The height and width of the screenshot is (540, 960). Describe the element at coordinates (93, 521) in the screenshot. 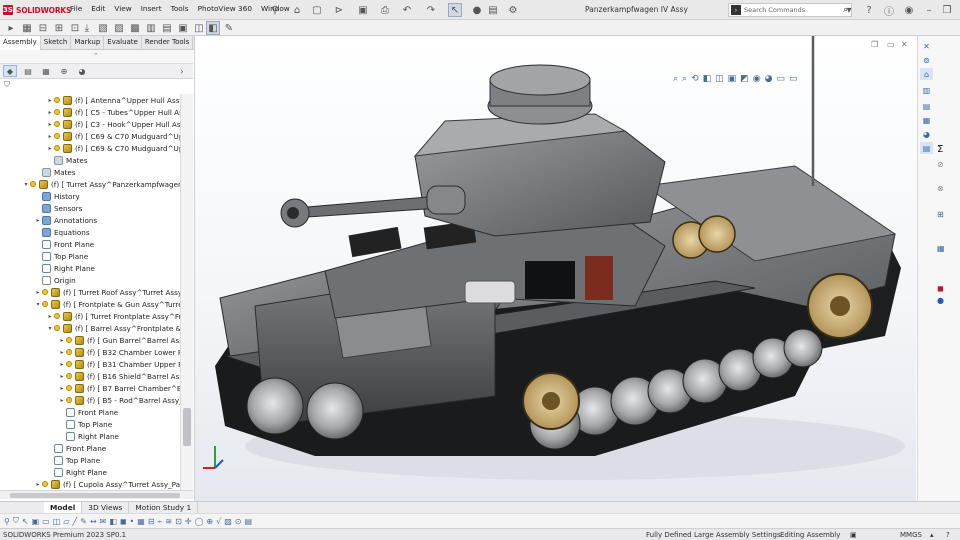

I see `dimension-filter-icon: ↔` at that location.